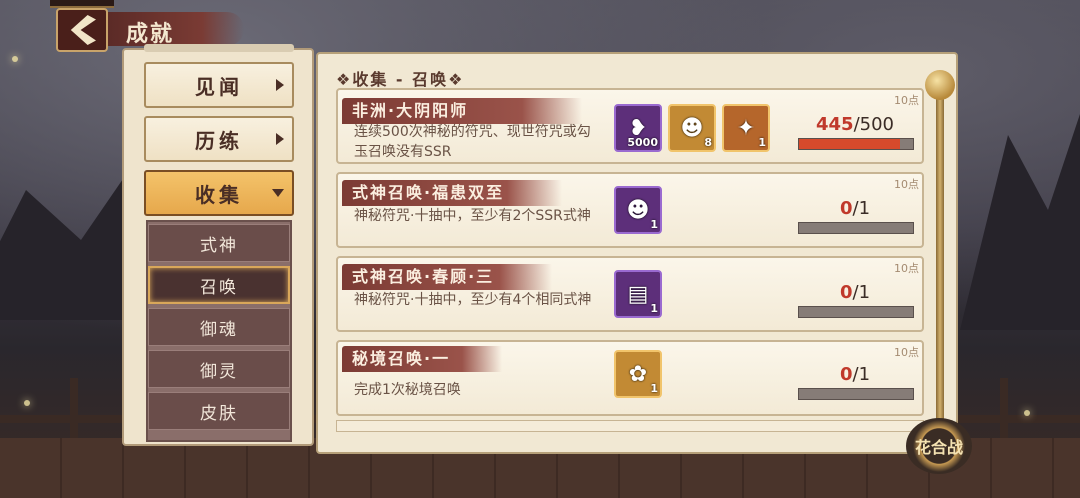  Describe the element at coordinates (219, 327) in the screenshot. I see `submenu-item-yuhun: 御魂` at that location.